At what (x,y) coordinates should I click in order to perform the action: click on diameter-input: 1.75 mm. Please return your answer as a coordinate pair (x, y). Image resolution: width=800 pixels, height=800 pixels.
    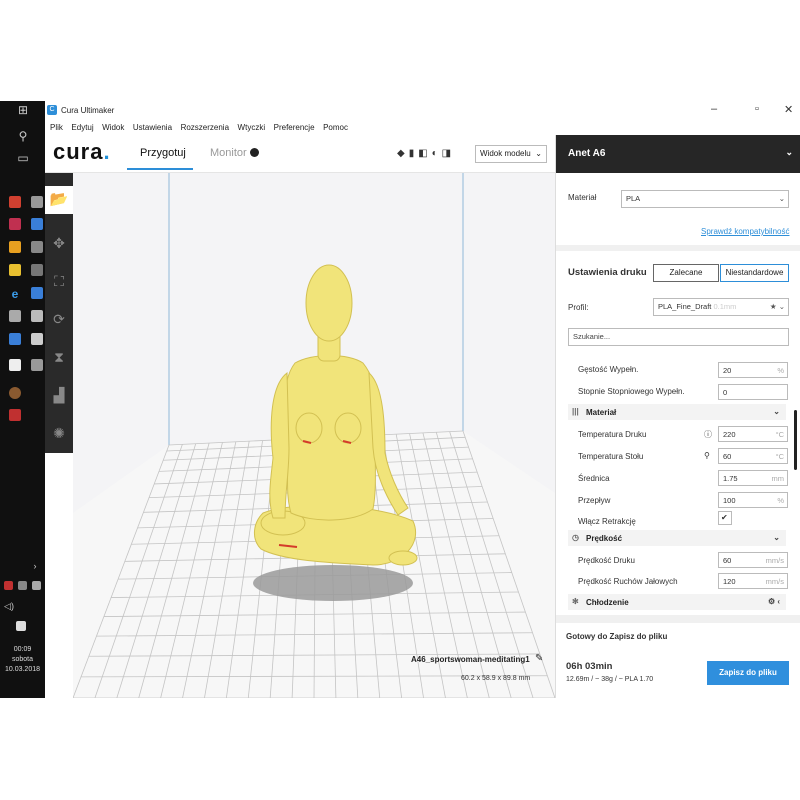
    Looking at the image, I should click on (753, 478).